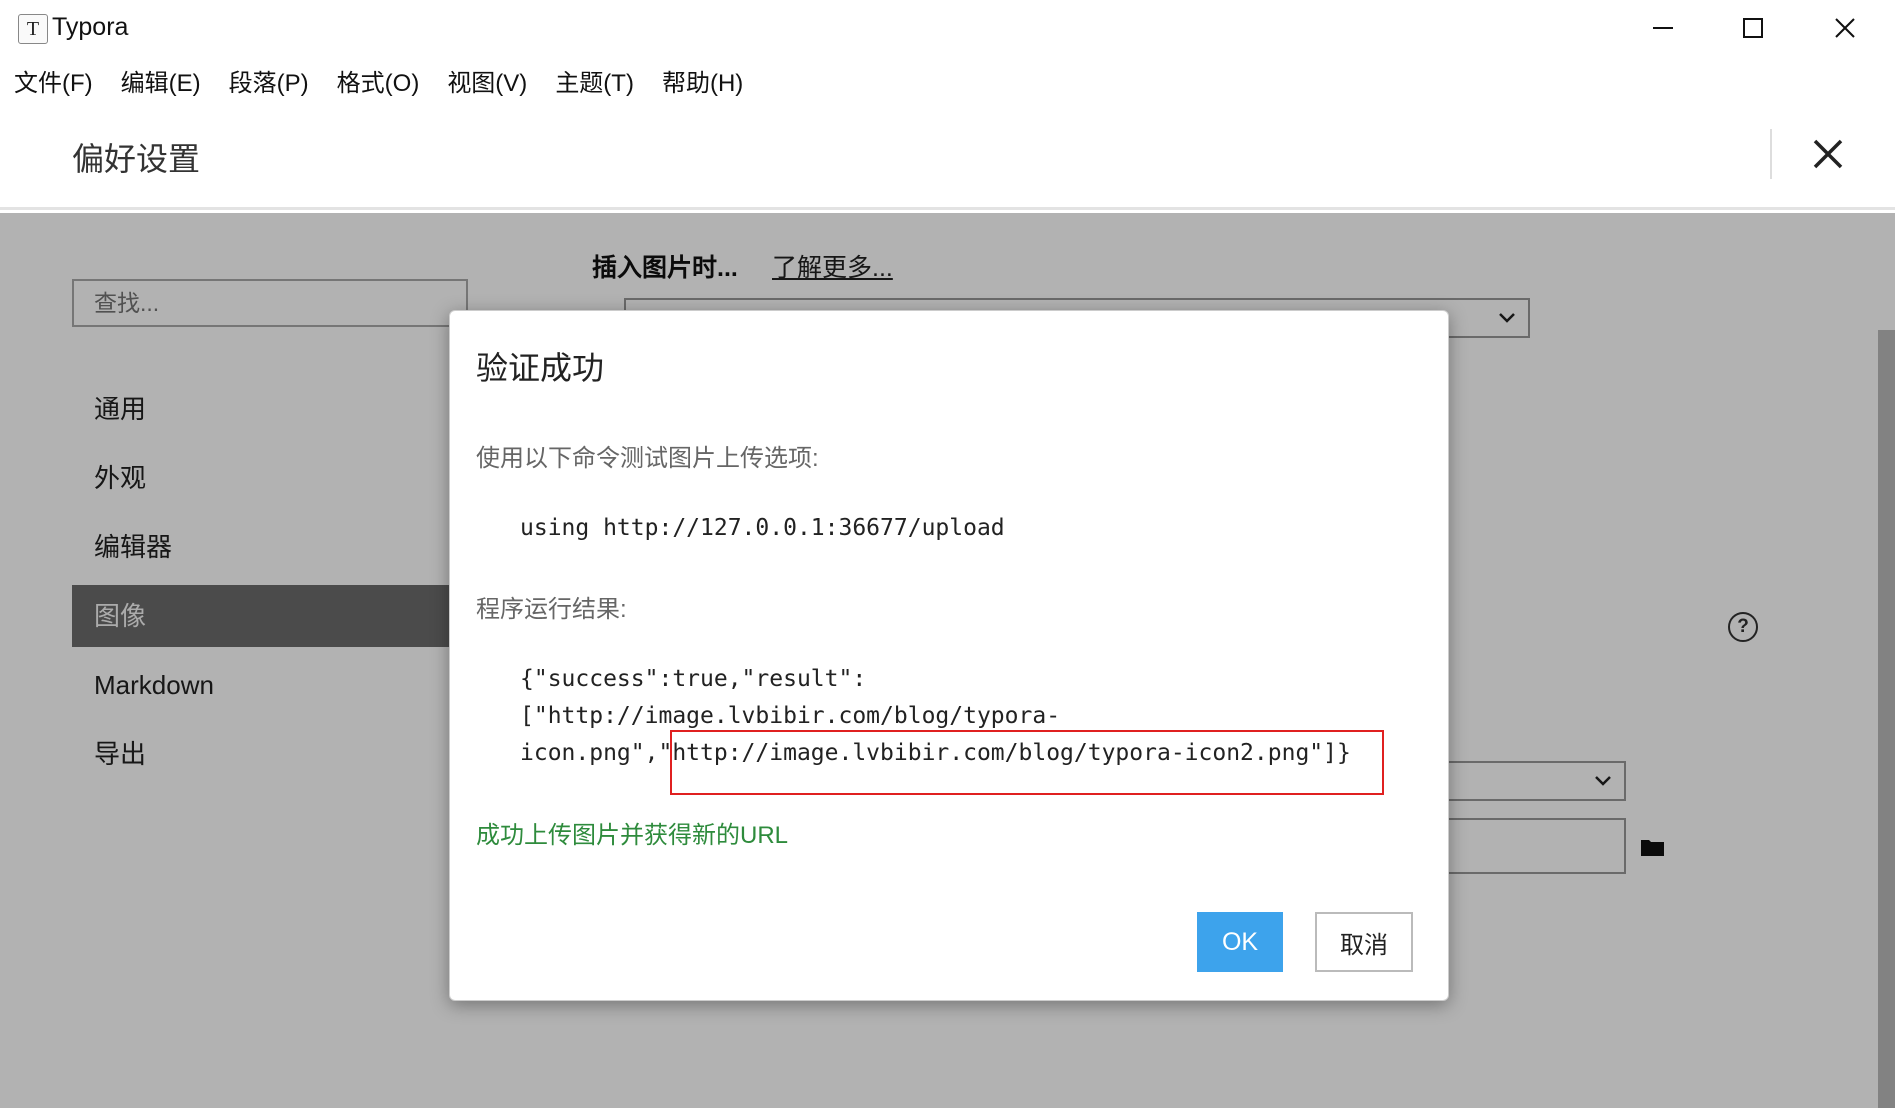  I want to click on window-title: Typora, so click(90, 27).